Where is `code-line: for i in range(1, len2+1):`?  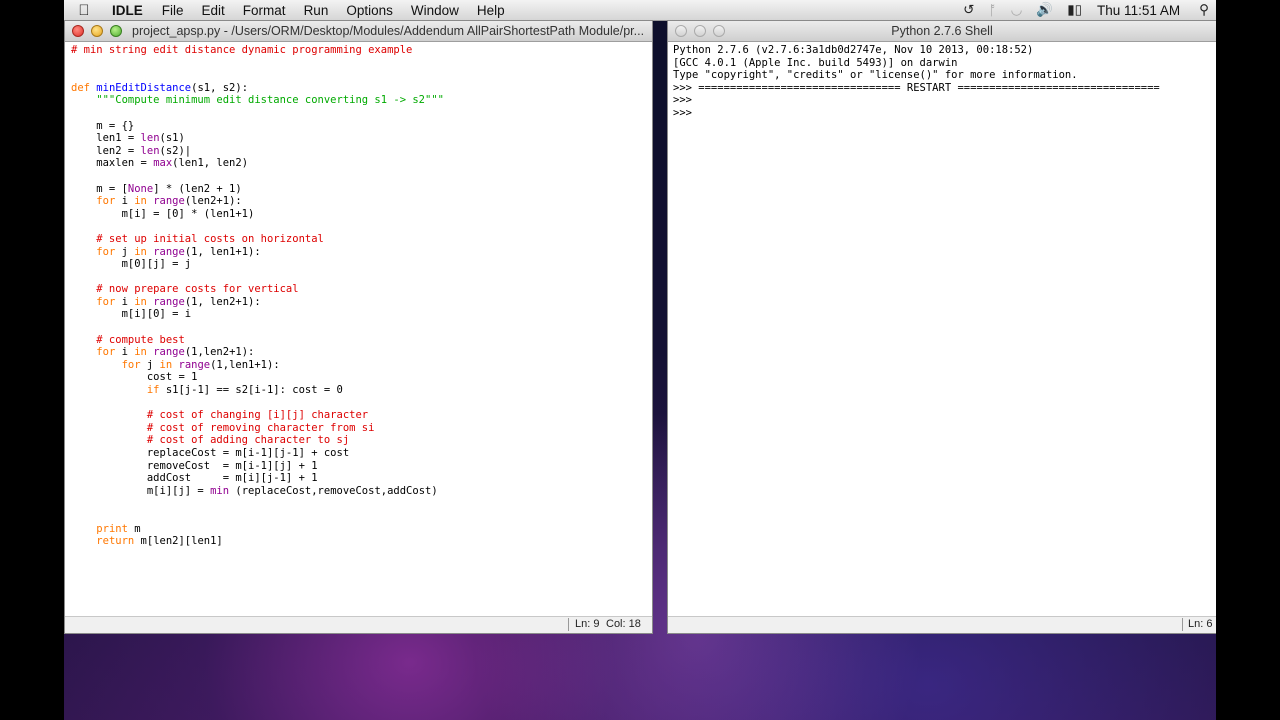
code-line: for i in range(1, len2+1): is located at coordinates (361, 302).